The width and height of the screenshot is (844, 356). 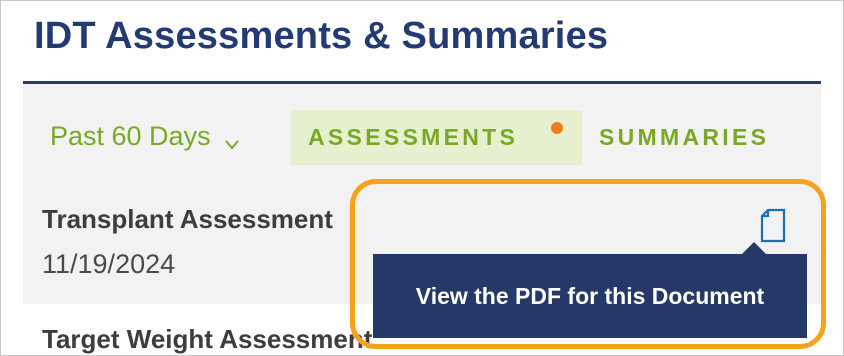 I want to click on tab-assessments-label: ASSESSMENTS, so click(x=413, y=137).